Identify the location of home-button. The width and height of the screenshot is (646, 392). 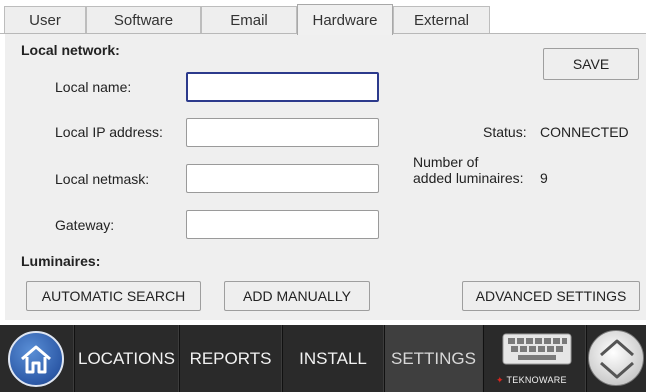
(37, 358).